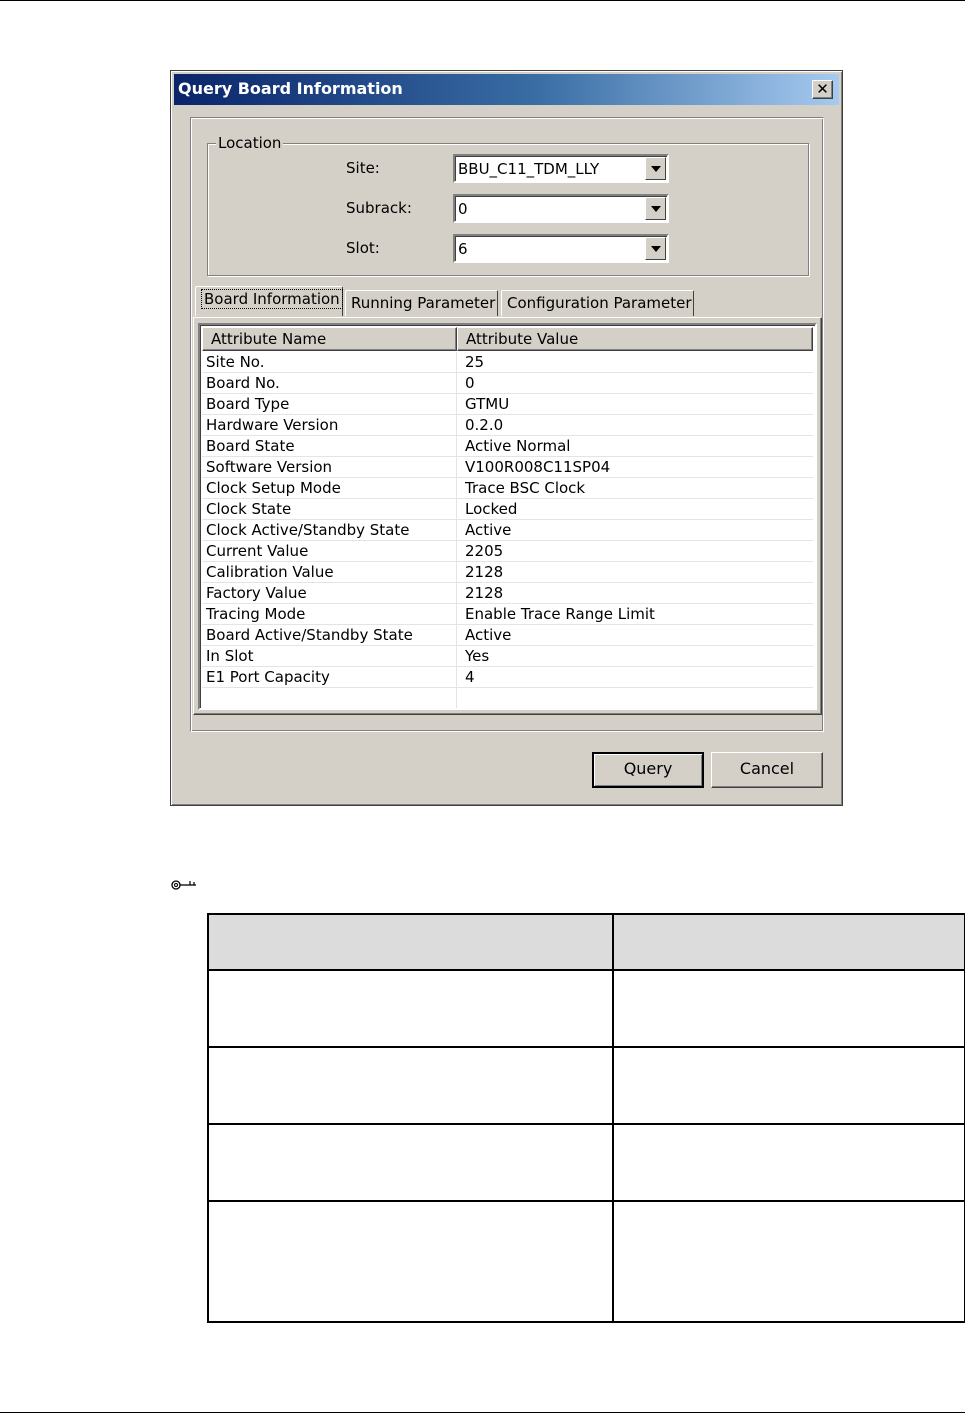  Describe the element at coordinates (482, 0) in the screenshot. I see `top-rule` at that location.